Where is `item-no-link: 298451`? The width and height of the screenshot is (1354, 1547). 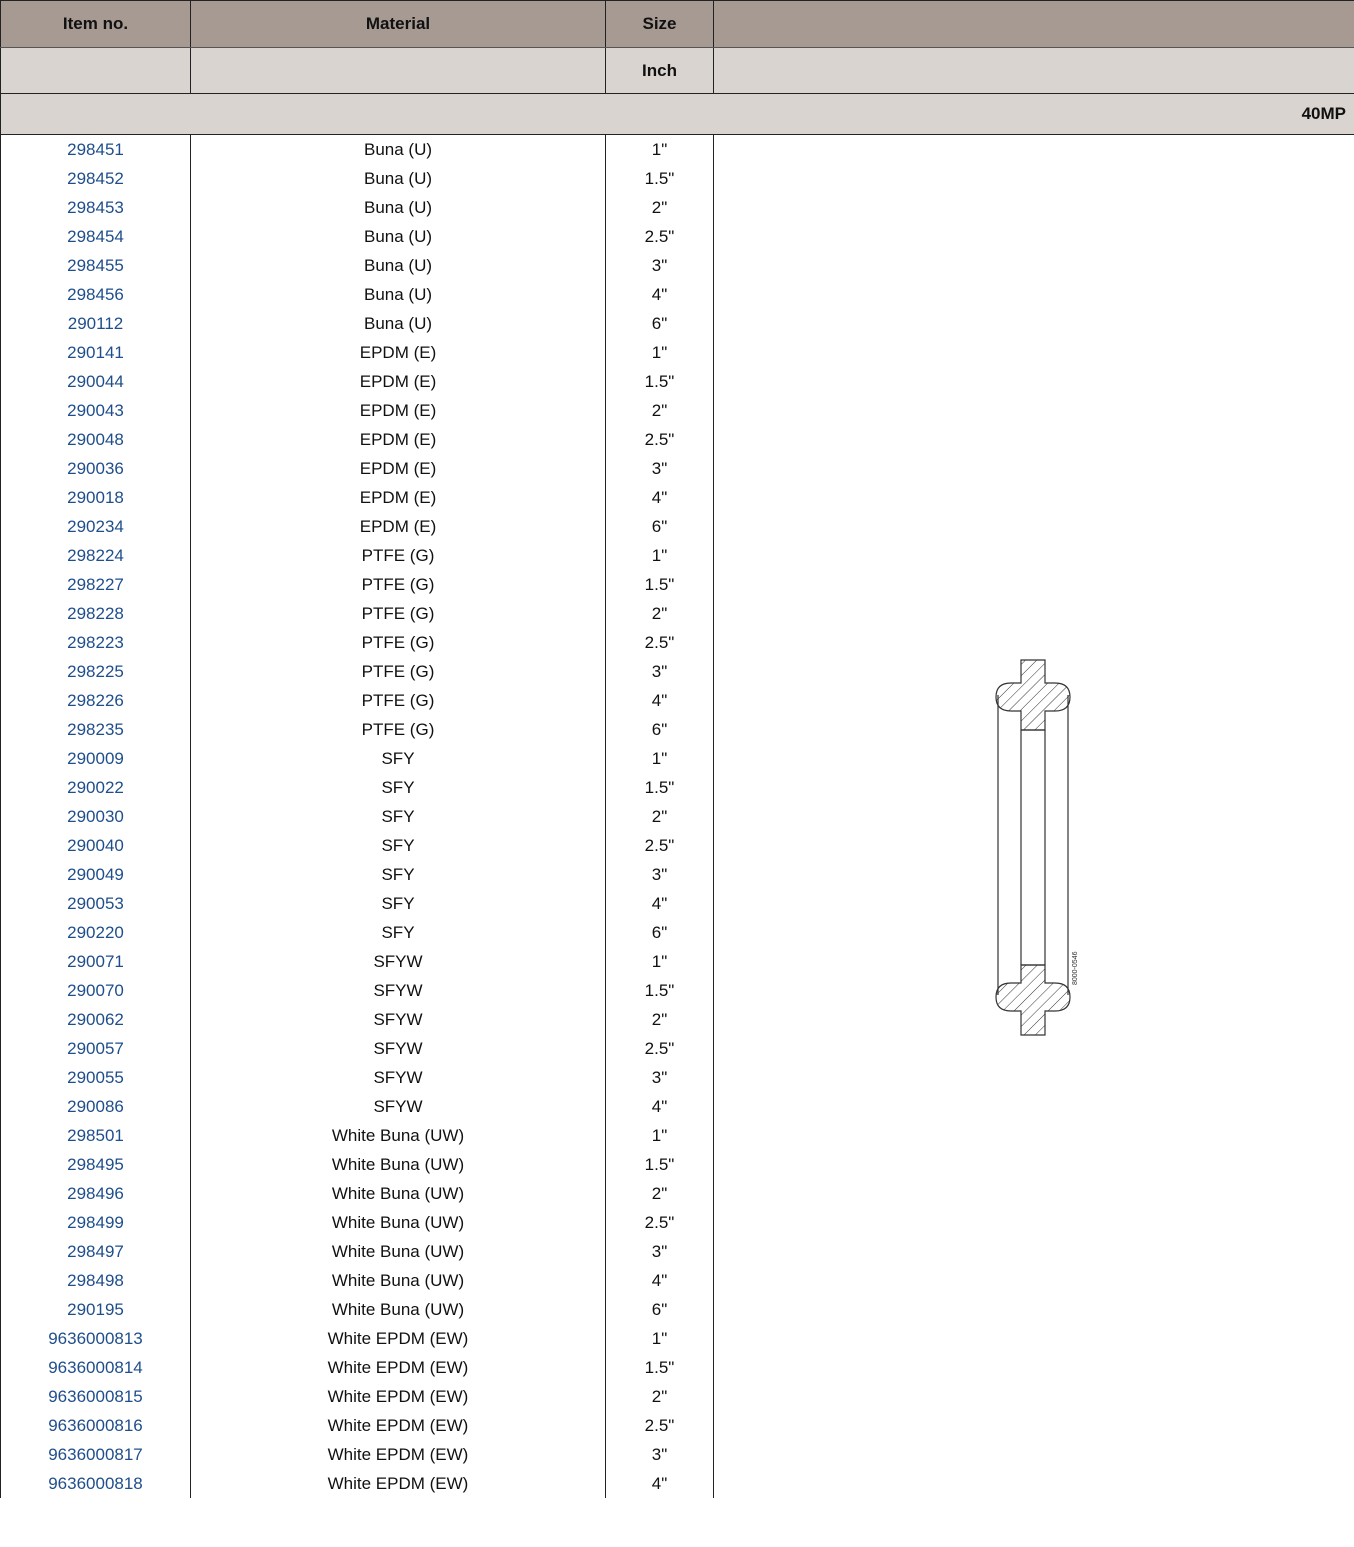 item-no-link: 298451 is located at coordinates (95, 149).